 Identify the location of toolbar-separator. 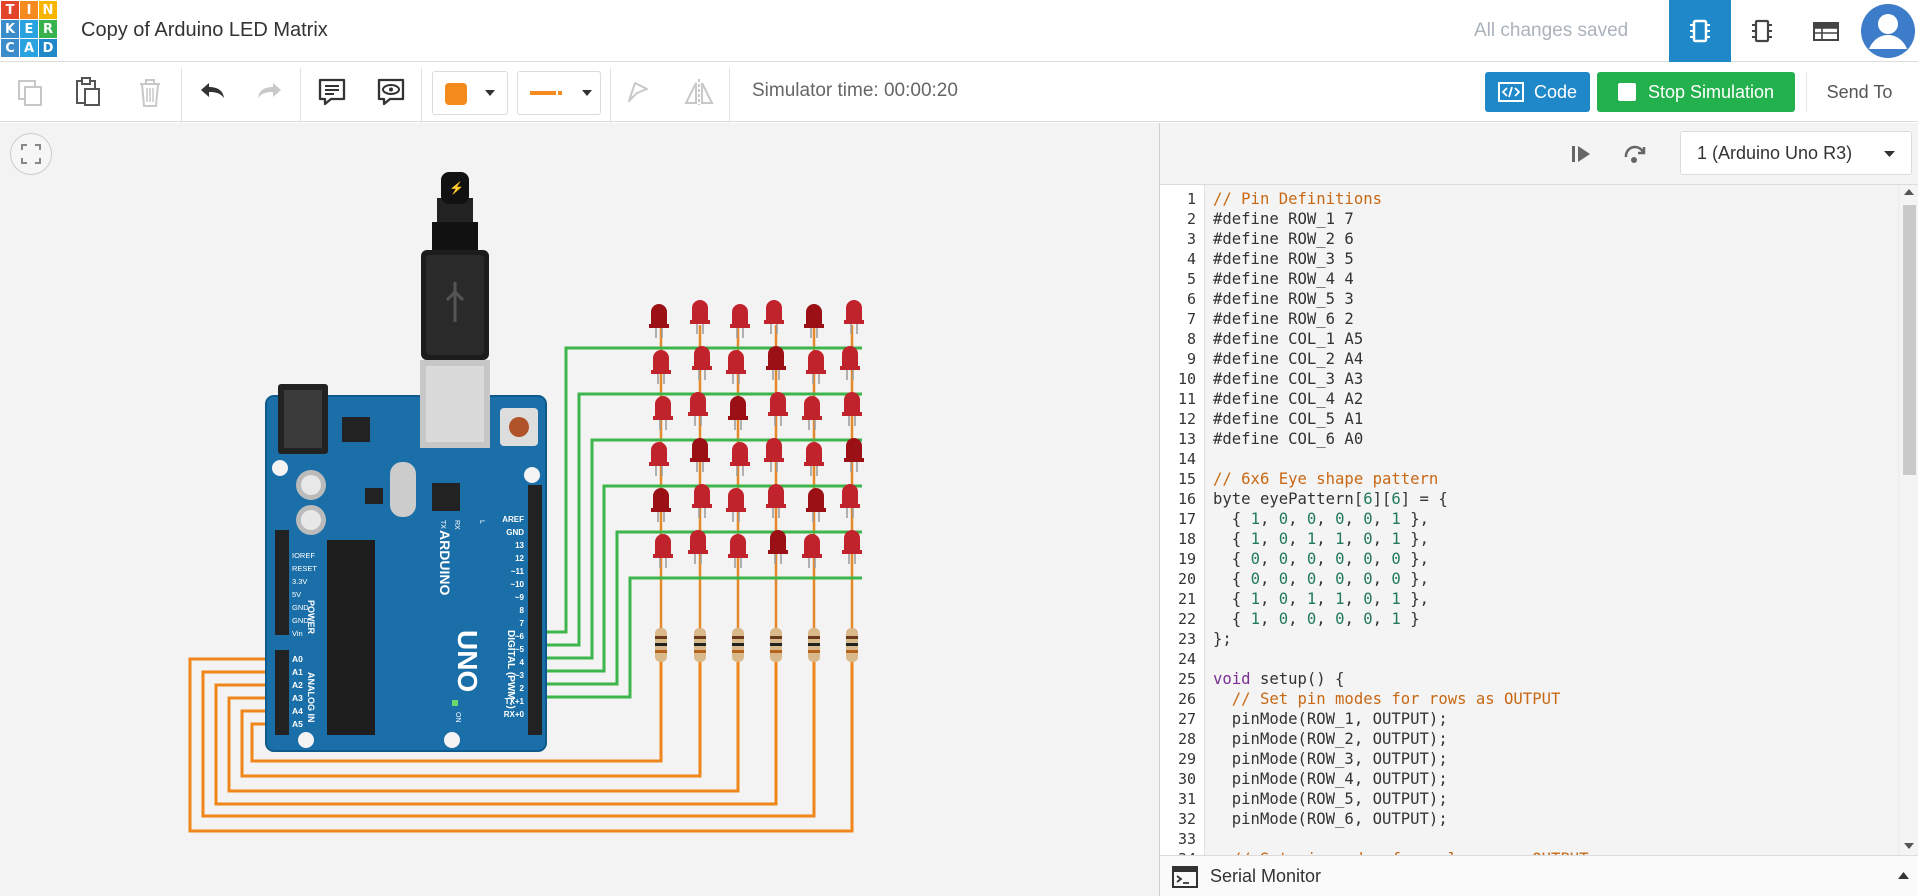
(421, 96).